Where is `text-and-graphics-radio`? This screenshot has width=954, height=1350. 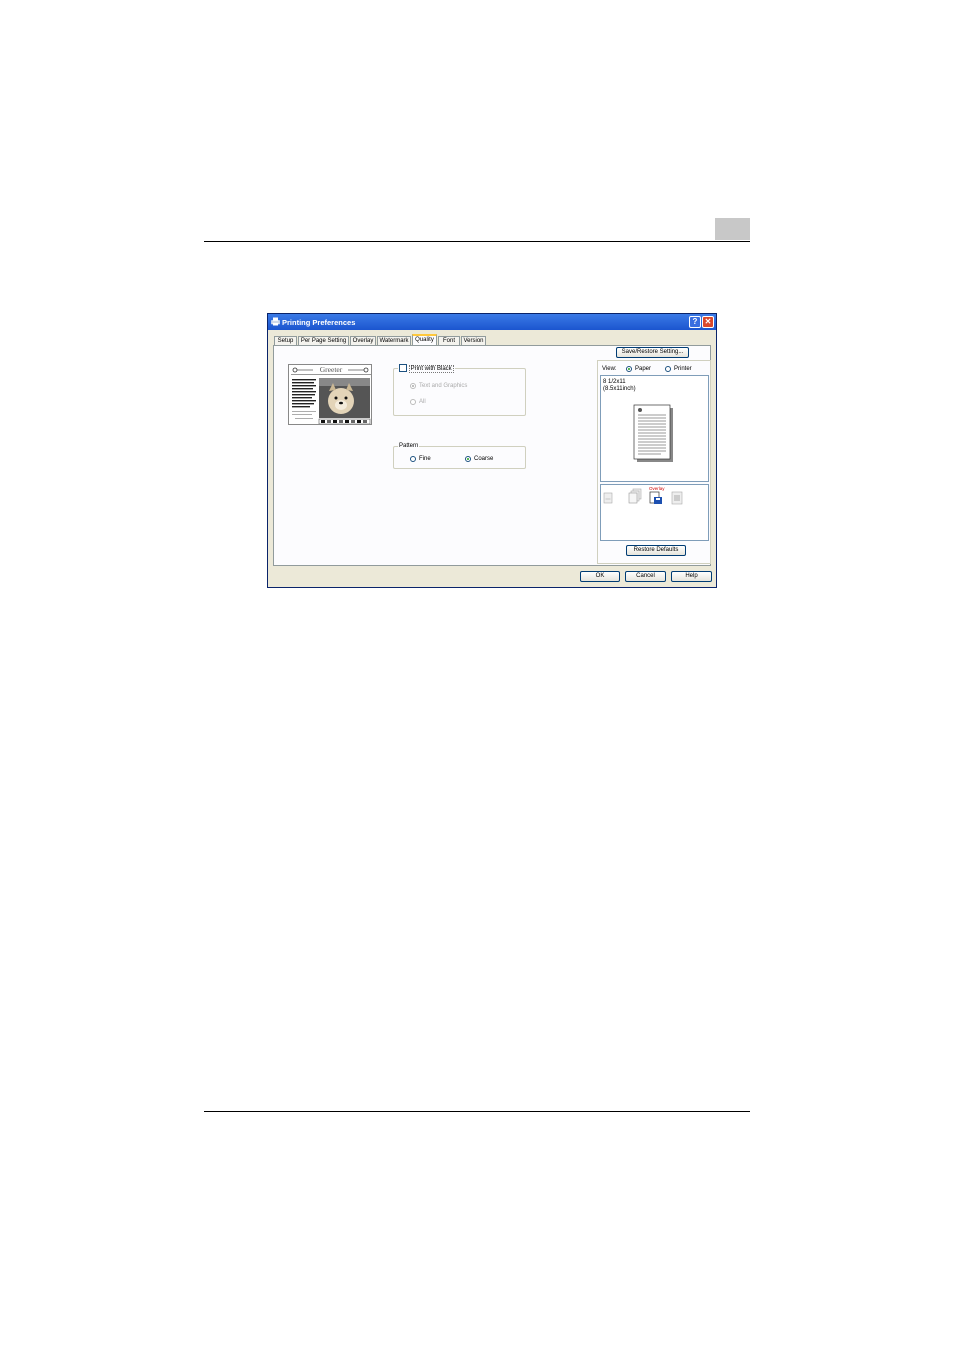
text-and-graphics-radio is located at coordinates (413, 386).